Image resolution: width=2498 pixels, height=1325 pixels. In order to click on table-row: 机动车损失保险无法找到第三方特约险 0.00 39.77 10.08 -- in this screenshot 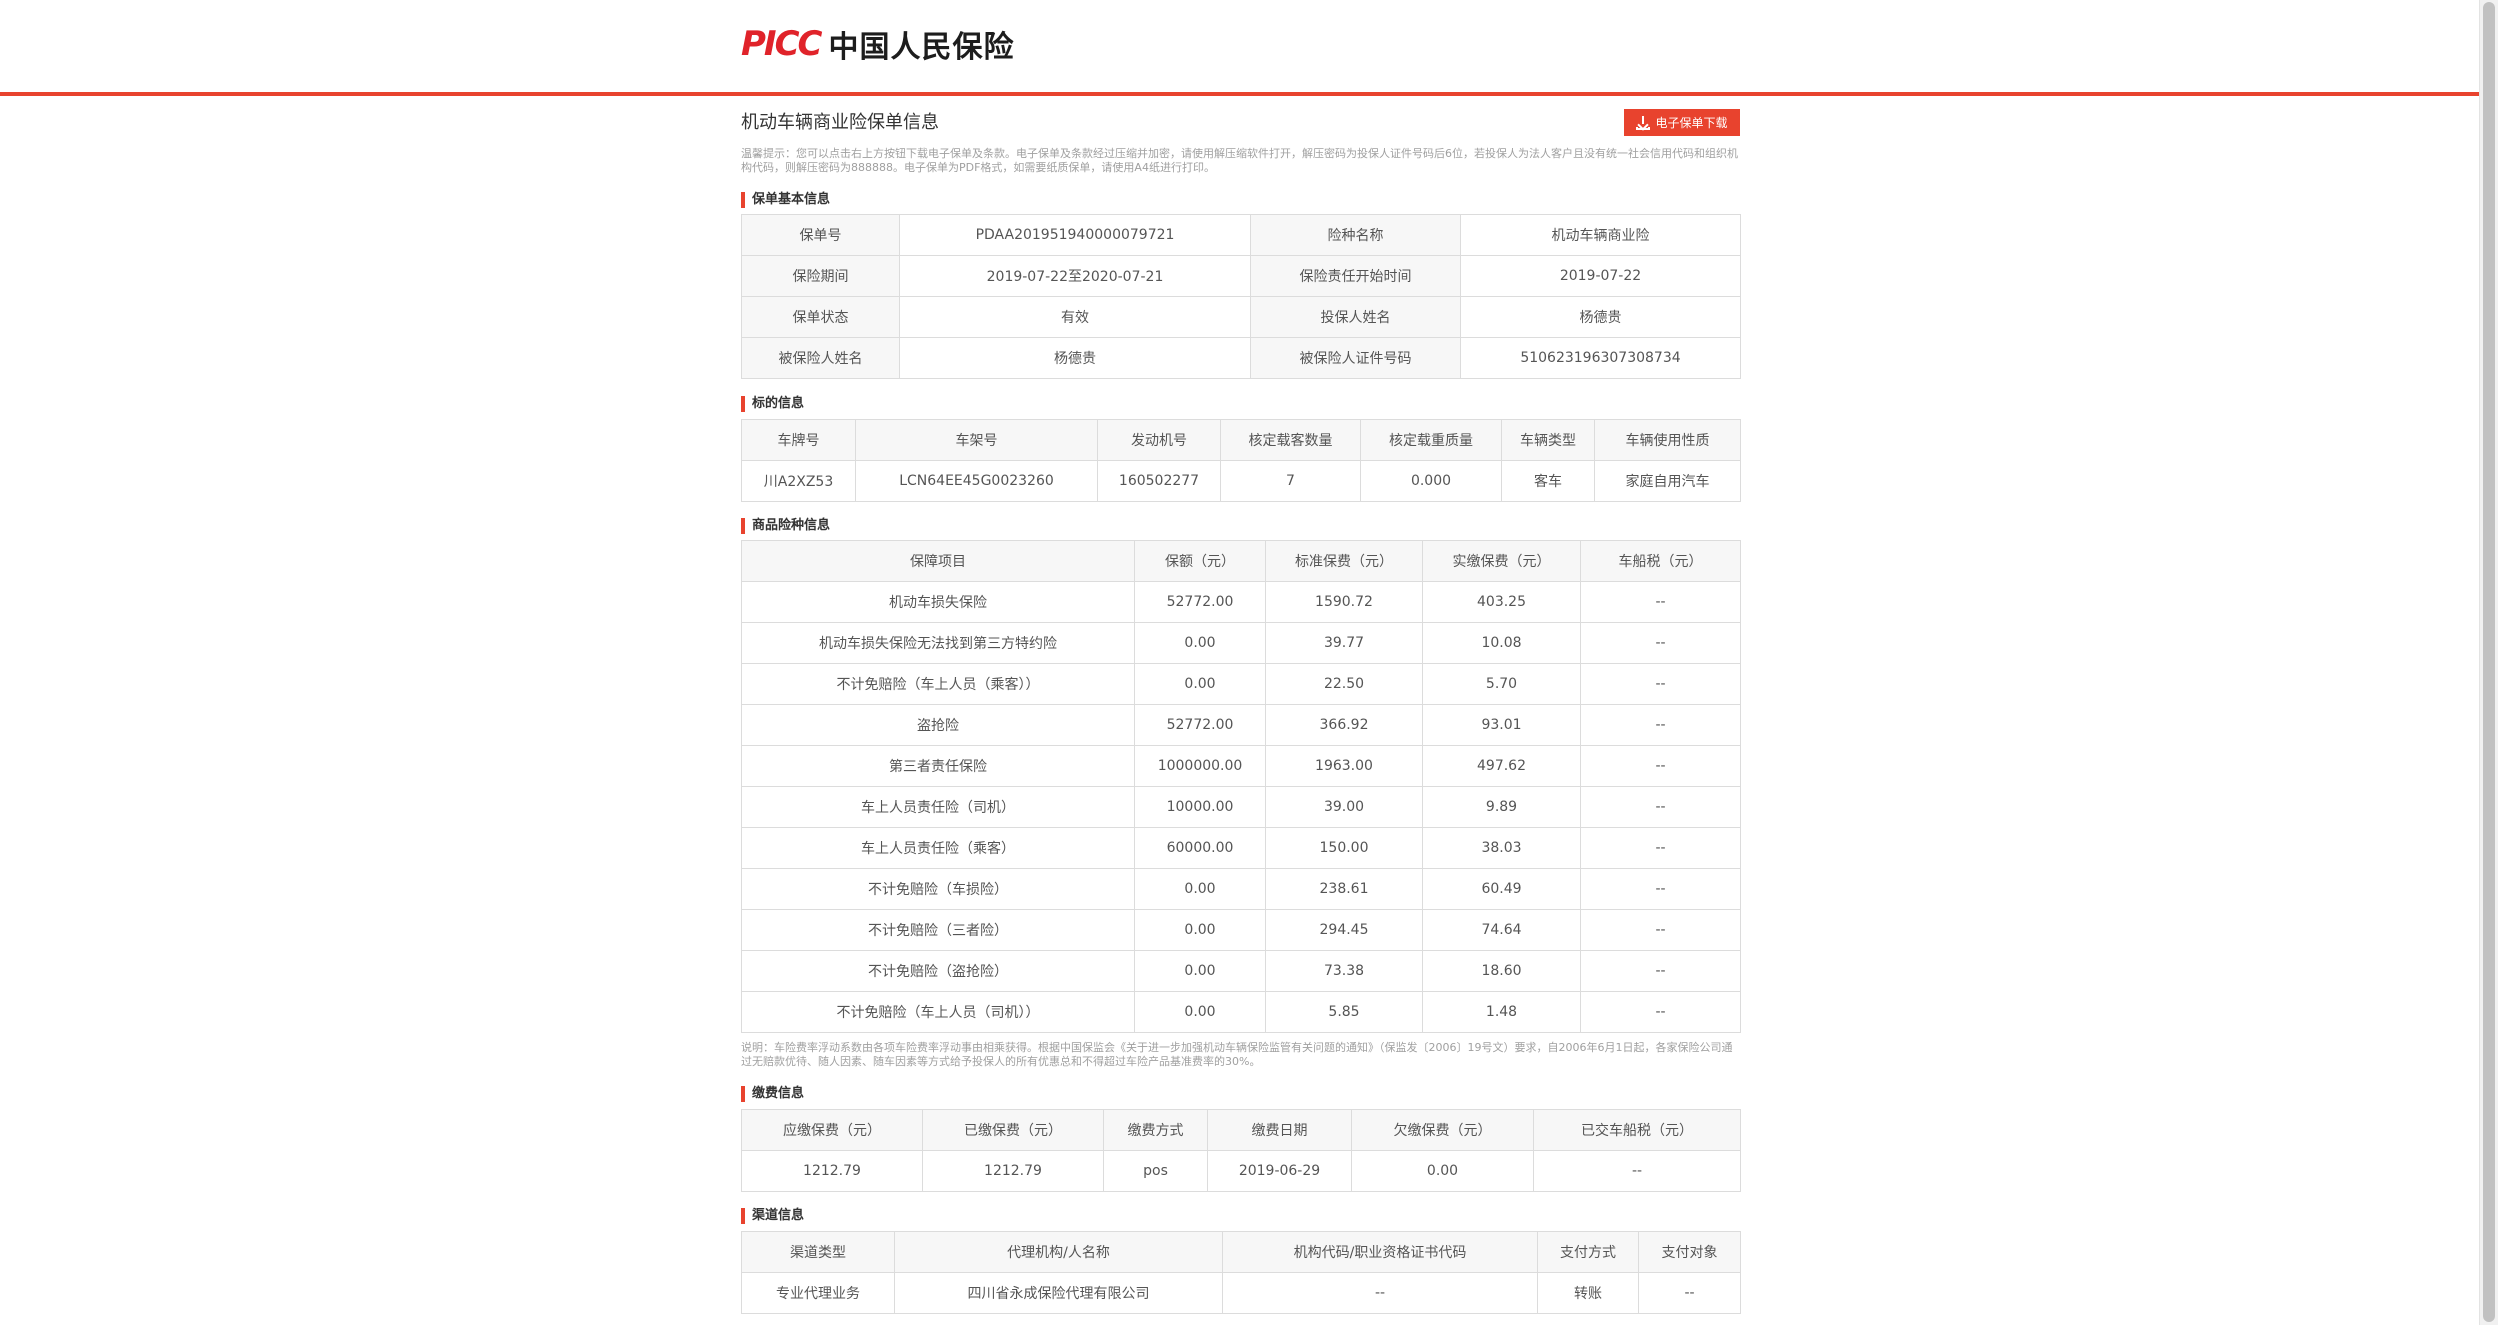, I will do `click(1241, 643)`.